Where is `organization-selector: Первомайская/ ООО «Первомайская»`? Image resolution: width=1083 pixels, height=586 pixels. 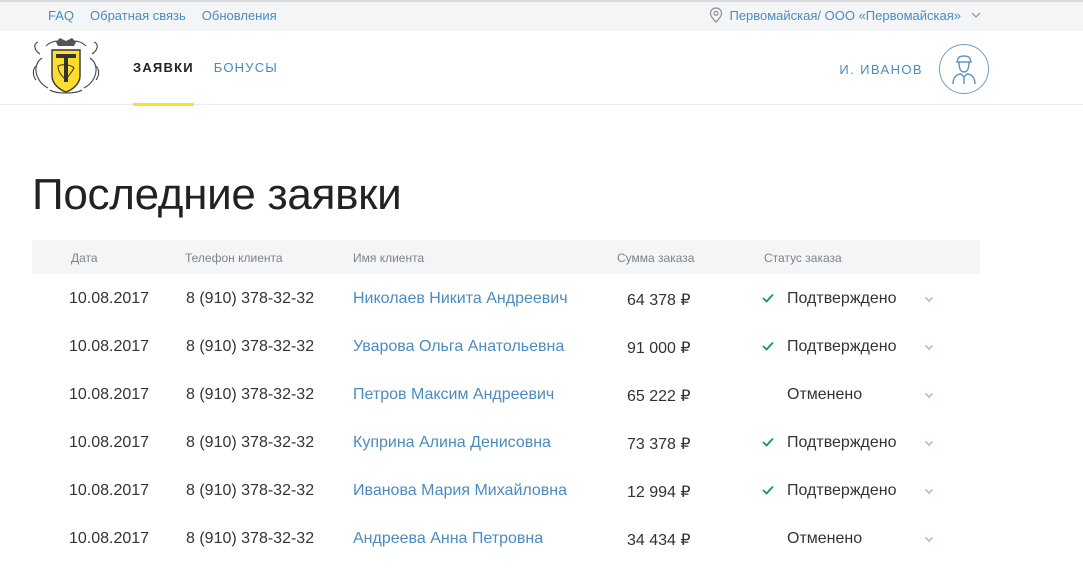
organization-selector: Первомайская/ ООО «Первомайская» is located at coordinates (847, 15).